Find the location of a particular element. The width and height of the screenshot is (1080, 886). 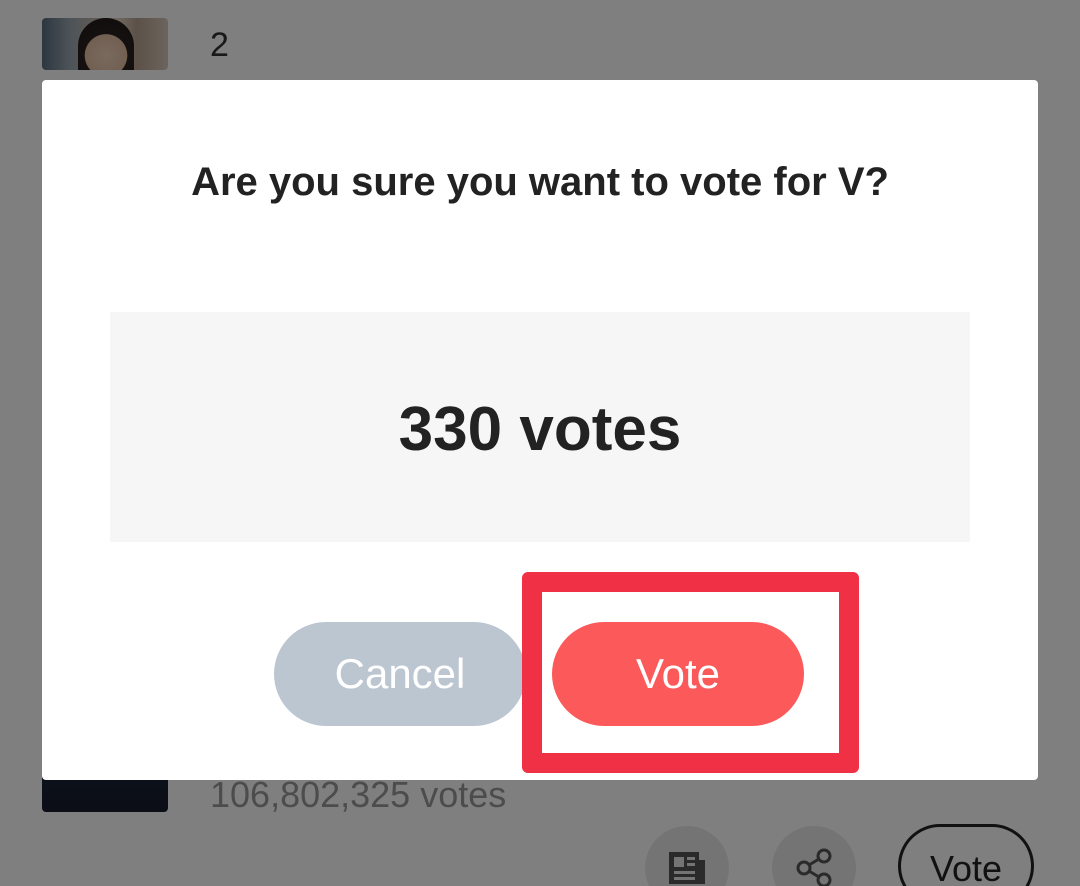

votes-amount: 330 votes is located at coordinates (540, 429).